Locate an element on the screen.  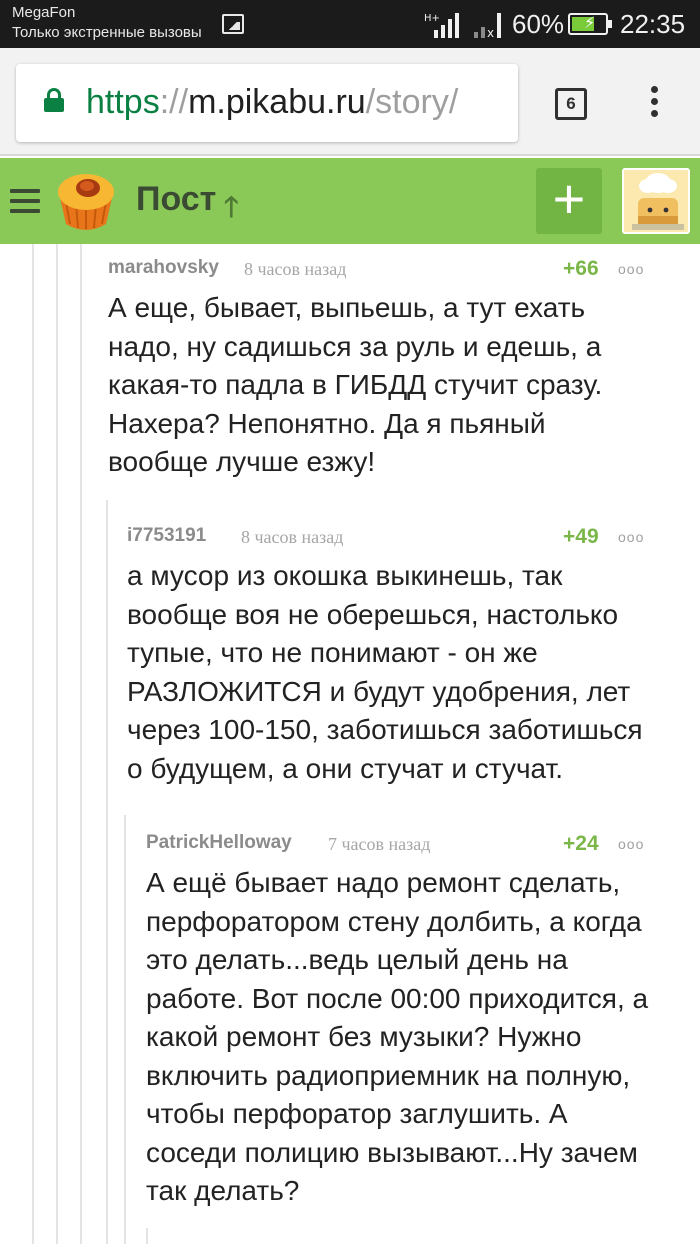
cook-avatar-icon is located at coordinates (656, 201).